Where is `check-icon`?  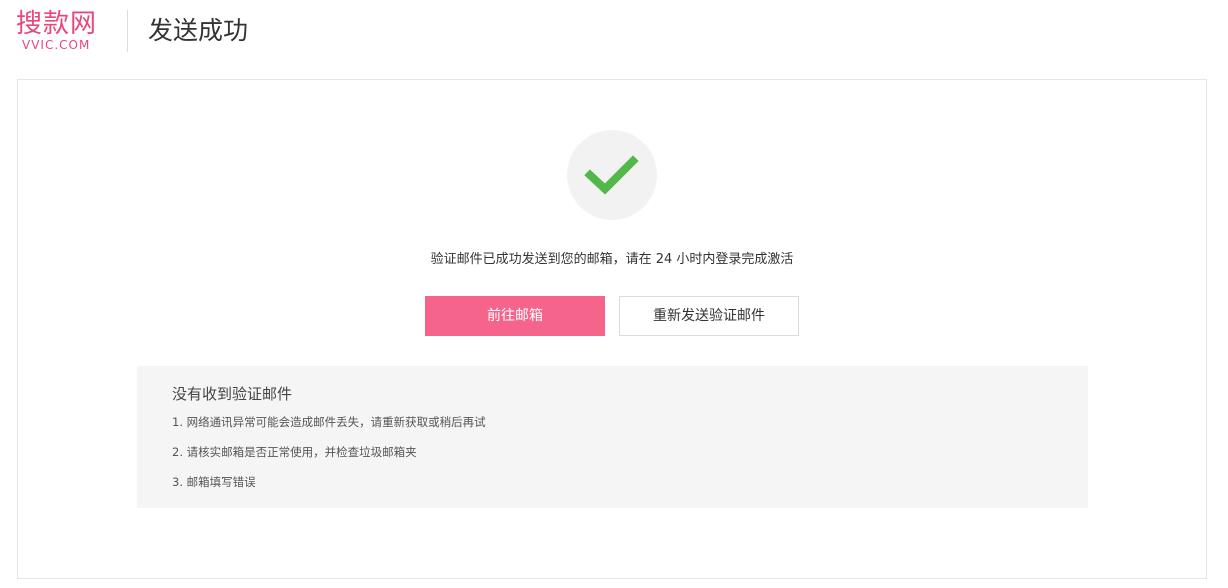 check-icon is located at coordinates (611, 175).